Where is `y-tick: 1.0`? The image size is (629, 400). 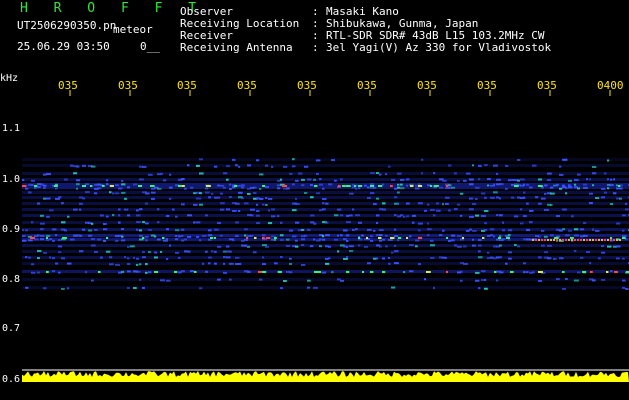
y-tick: 1.0 is located at coordinates (11, 179).